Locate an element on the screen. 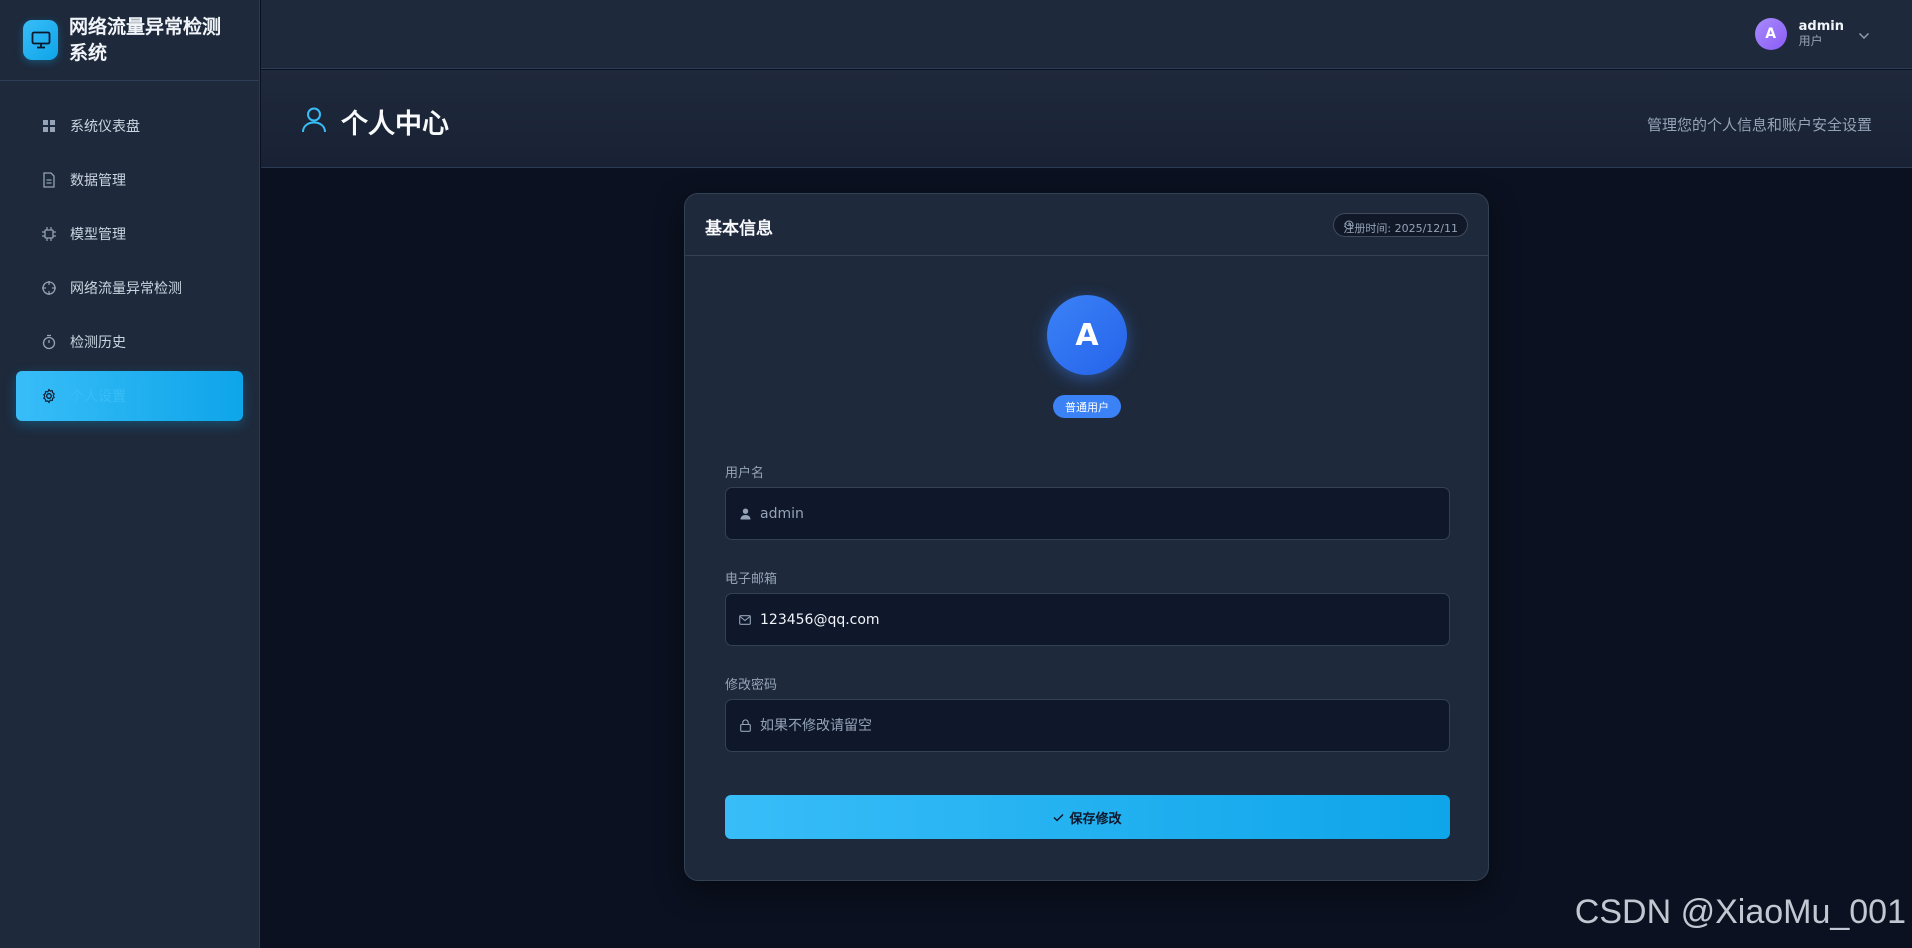  sidebar-item-history: 检测历史 is located at coordinates (129, 342).